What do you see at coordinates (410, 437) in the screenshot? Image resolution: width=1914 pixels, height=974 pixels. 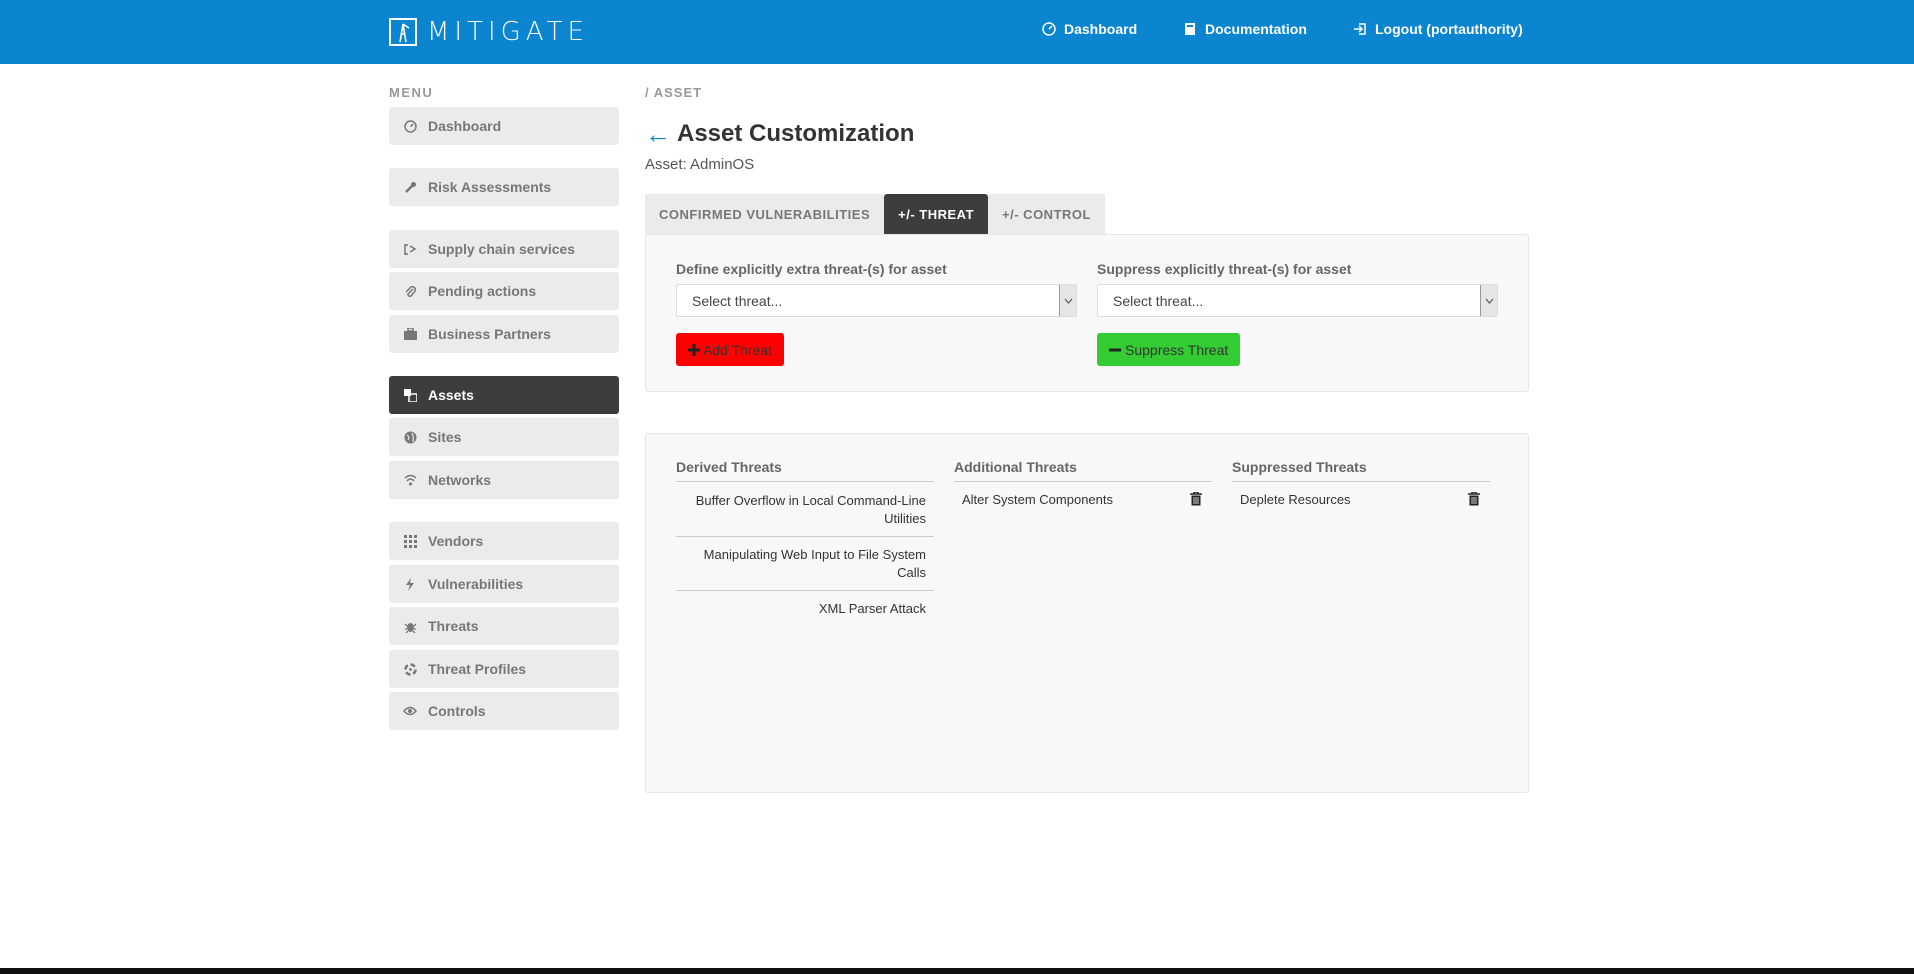 I see `globe-icon` at bounding box center [410, 437].